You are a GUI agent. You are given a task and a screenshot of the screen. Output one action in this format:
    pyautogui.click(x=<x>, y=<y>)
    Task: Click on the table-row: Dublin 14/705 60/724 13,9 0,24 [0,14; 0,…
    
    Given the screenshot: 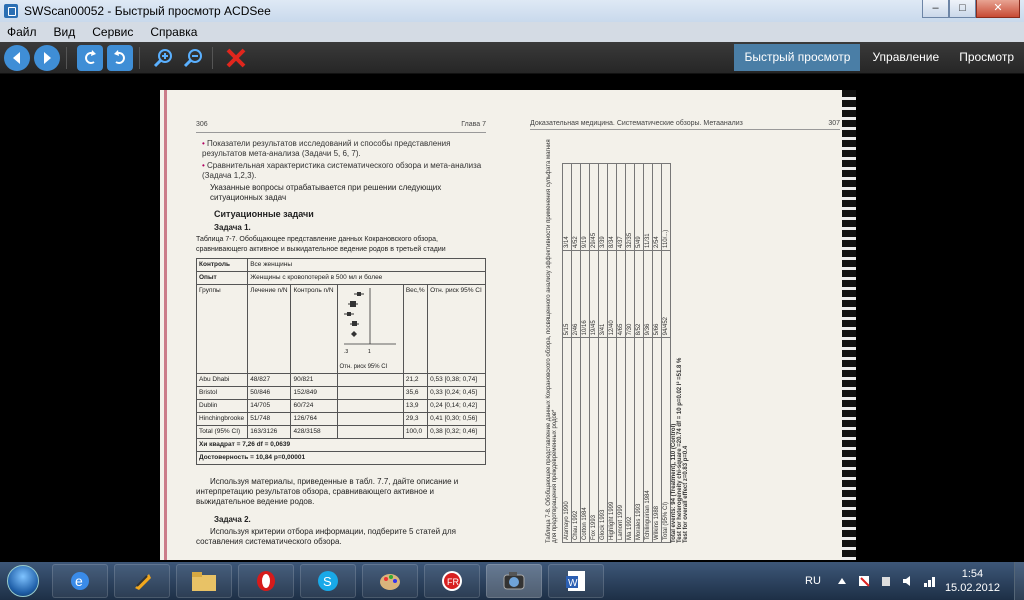 What is the action you would take?
    pyautogui.click(x=340, y=406)
    